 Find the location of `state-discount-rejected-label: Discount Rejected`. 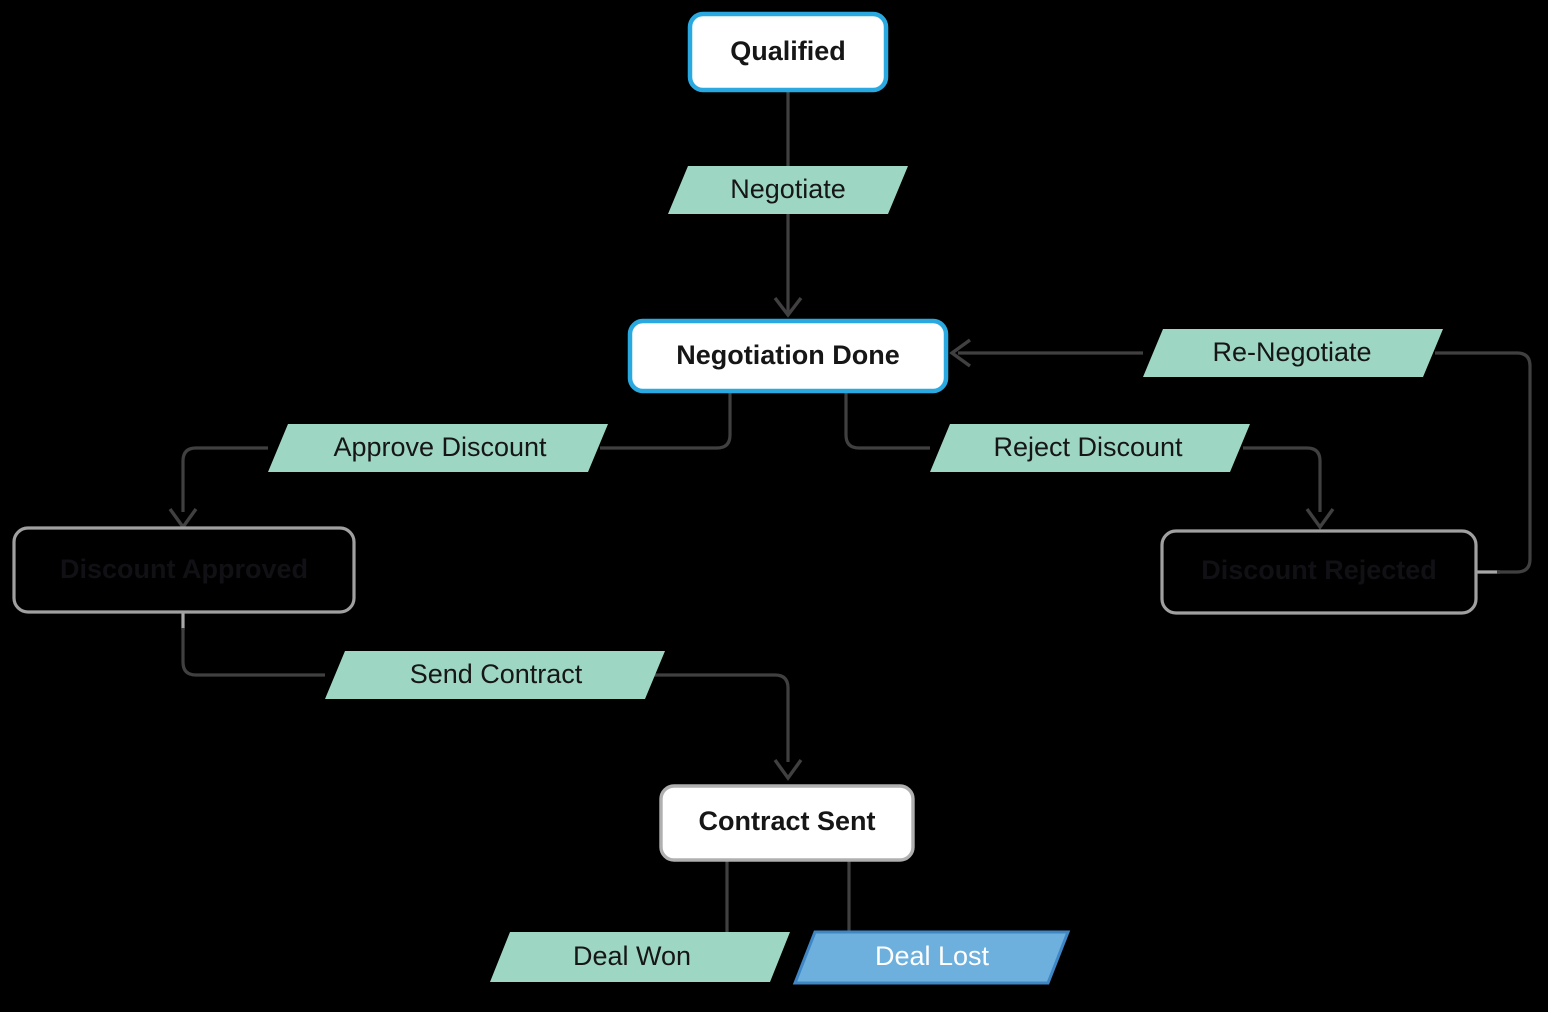

state-discount-rejected-label: Discount Rejected is located at coordinates (1319, 570).